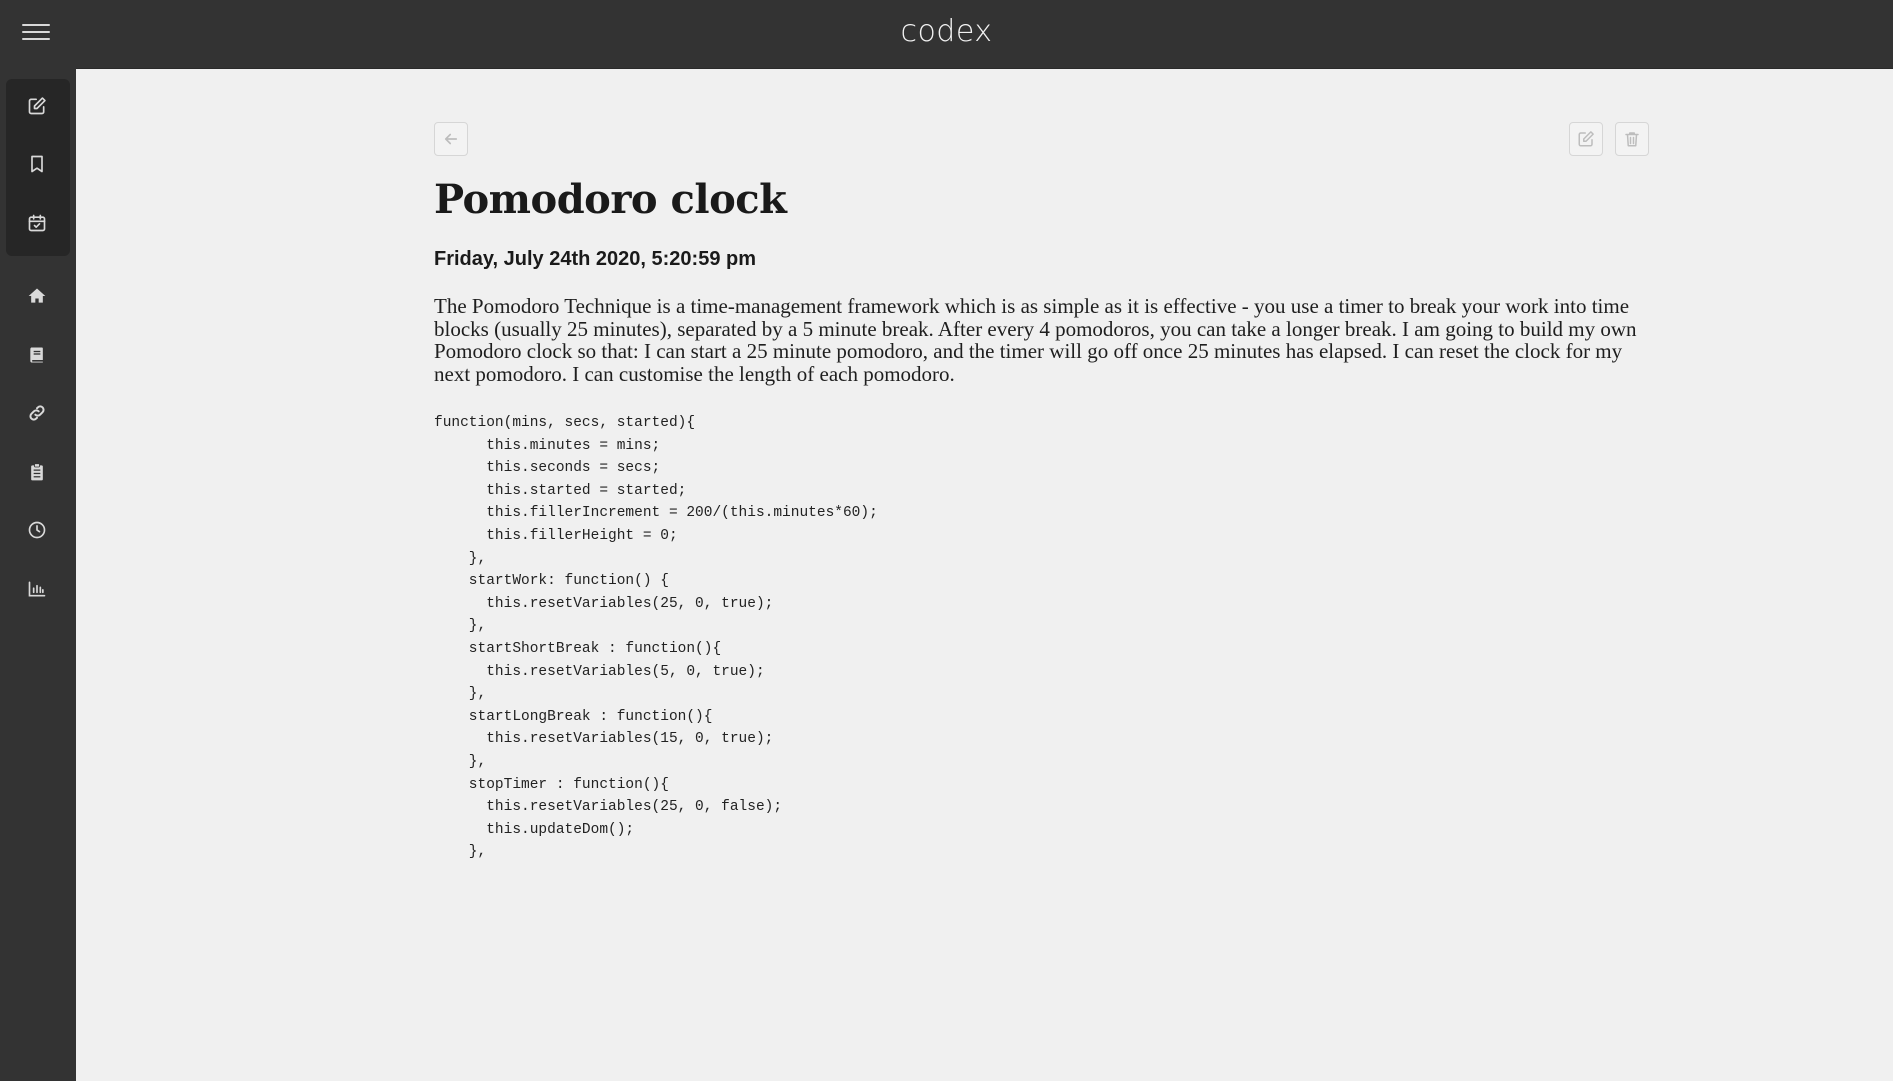 The width and height of the screenshot is (1893, 1081). What do you see at coordinates (37, 589) in the screenshot?
I see `bar-chart-icon` at bounding box center [37, 589].